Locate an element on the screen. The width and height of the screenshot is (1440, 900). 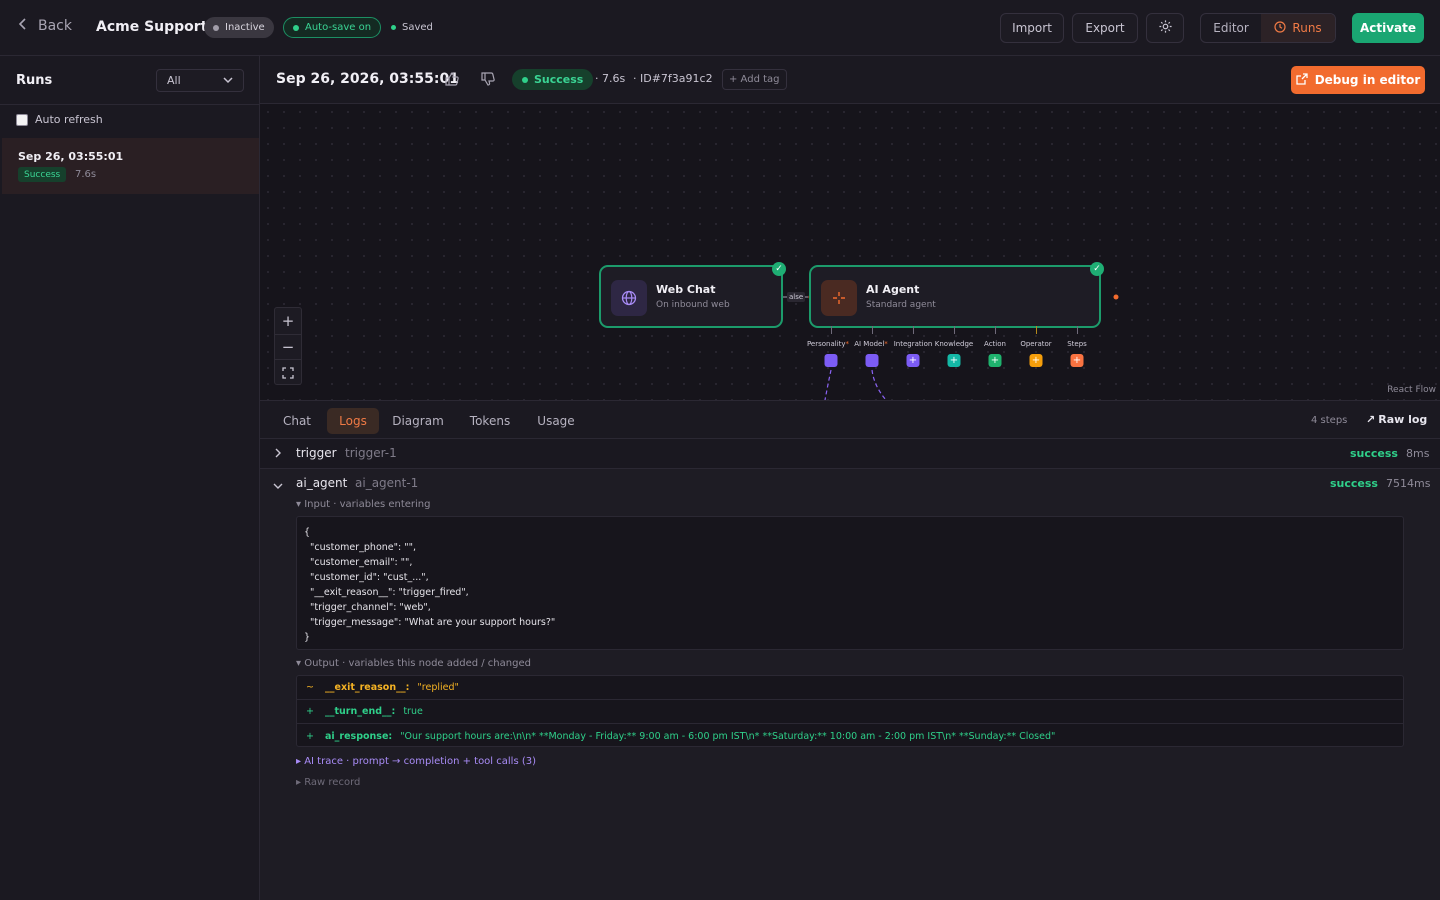
runs-tab: Runs is located at coordinates (1298, 28).